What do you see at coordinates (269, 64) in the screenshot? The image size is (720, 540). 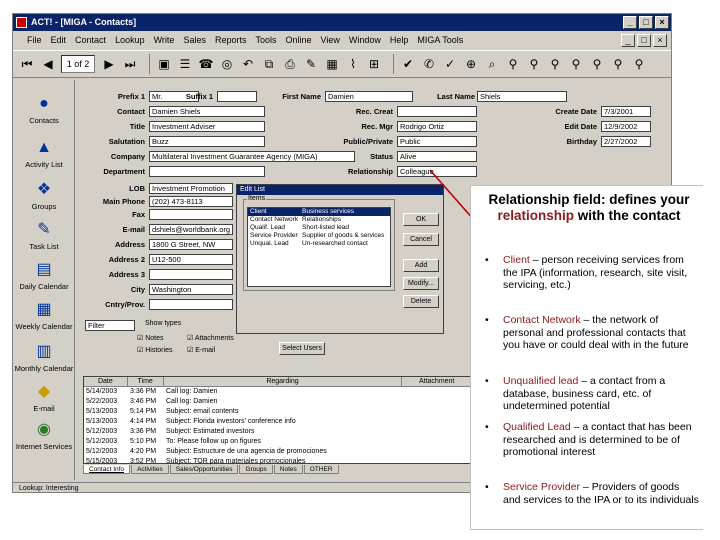 I see `copy-icon: ⧉` at bounding box center [269, 64].